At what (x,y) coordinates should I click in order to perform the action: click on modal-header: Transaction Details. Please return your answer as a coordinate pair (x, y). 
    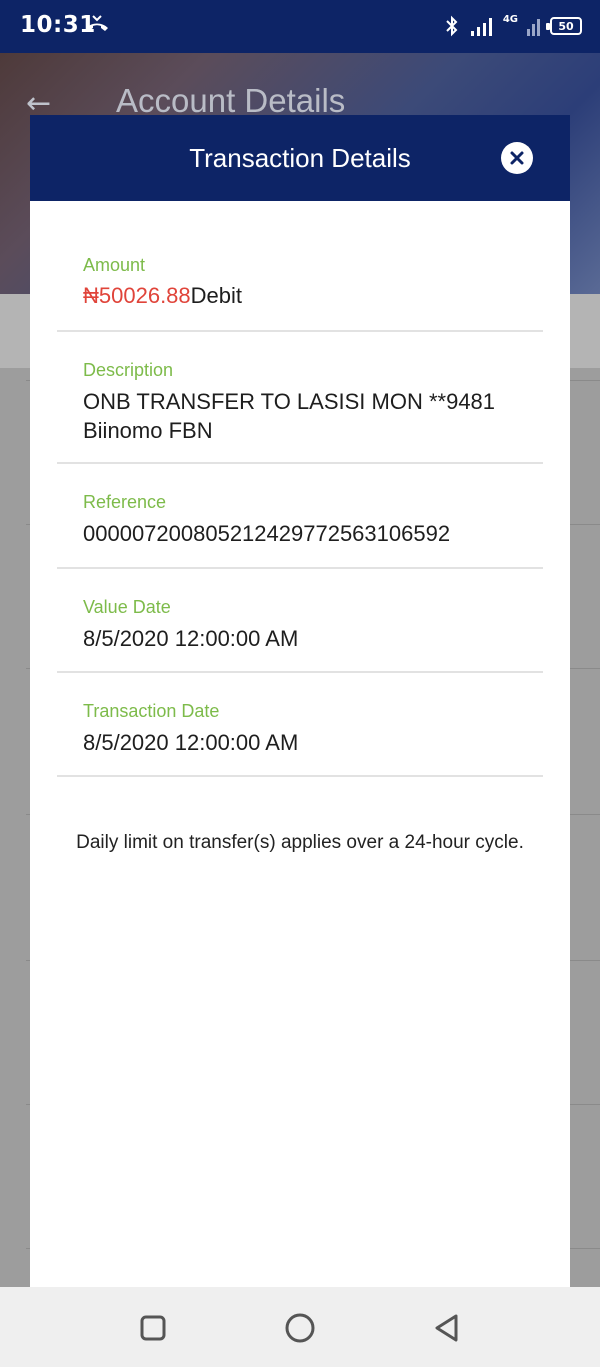
    Looking at the image, I should click on (300, 158).